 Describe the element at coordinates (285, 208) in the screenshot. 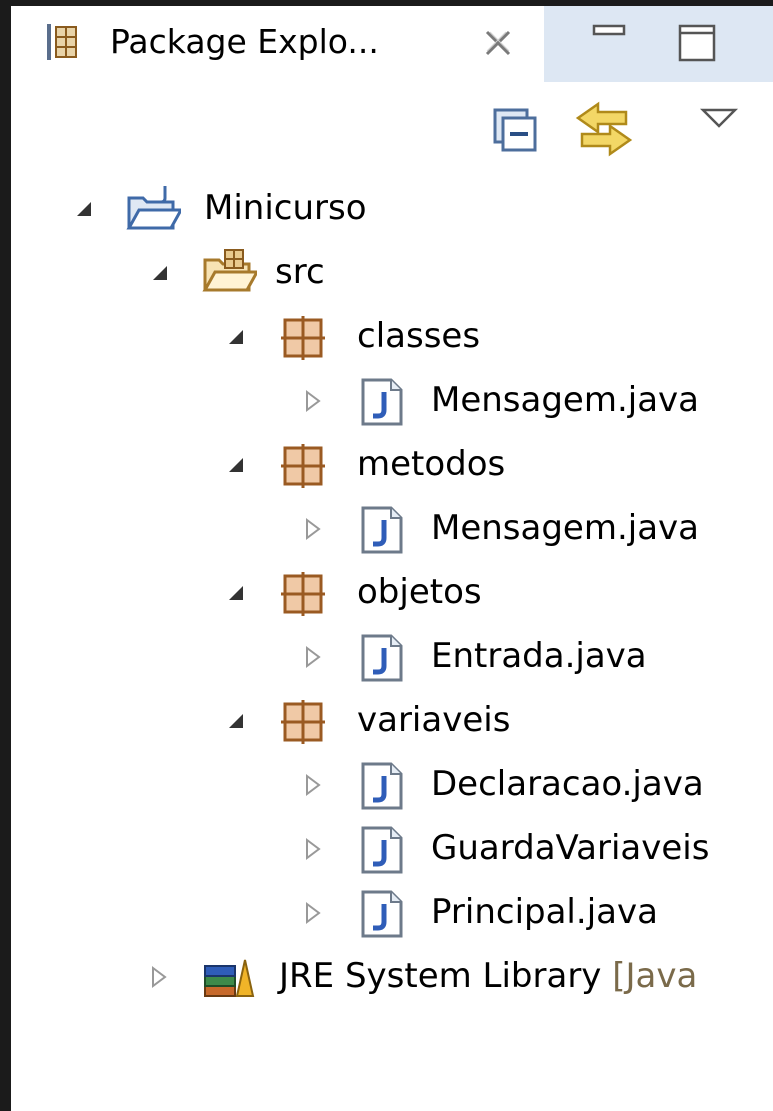

I see `project-label: Minicurso` at that location.